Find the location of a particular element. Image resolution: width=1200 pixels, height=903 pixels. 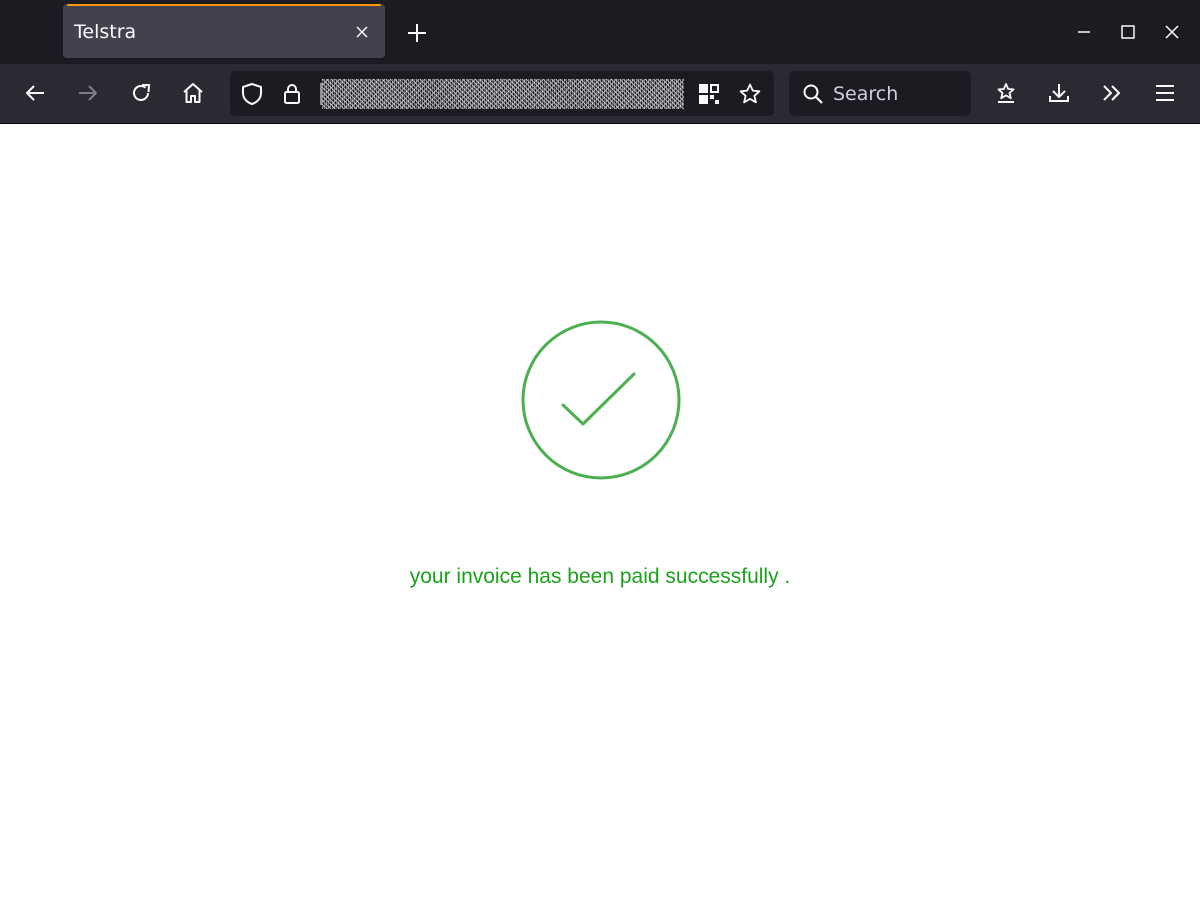

overflow-button is located at coordinates (1112, 93).